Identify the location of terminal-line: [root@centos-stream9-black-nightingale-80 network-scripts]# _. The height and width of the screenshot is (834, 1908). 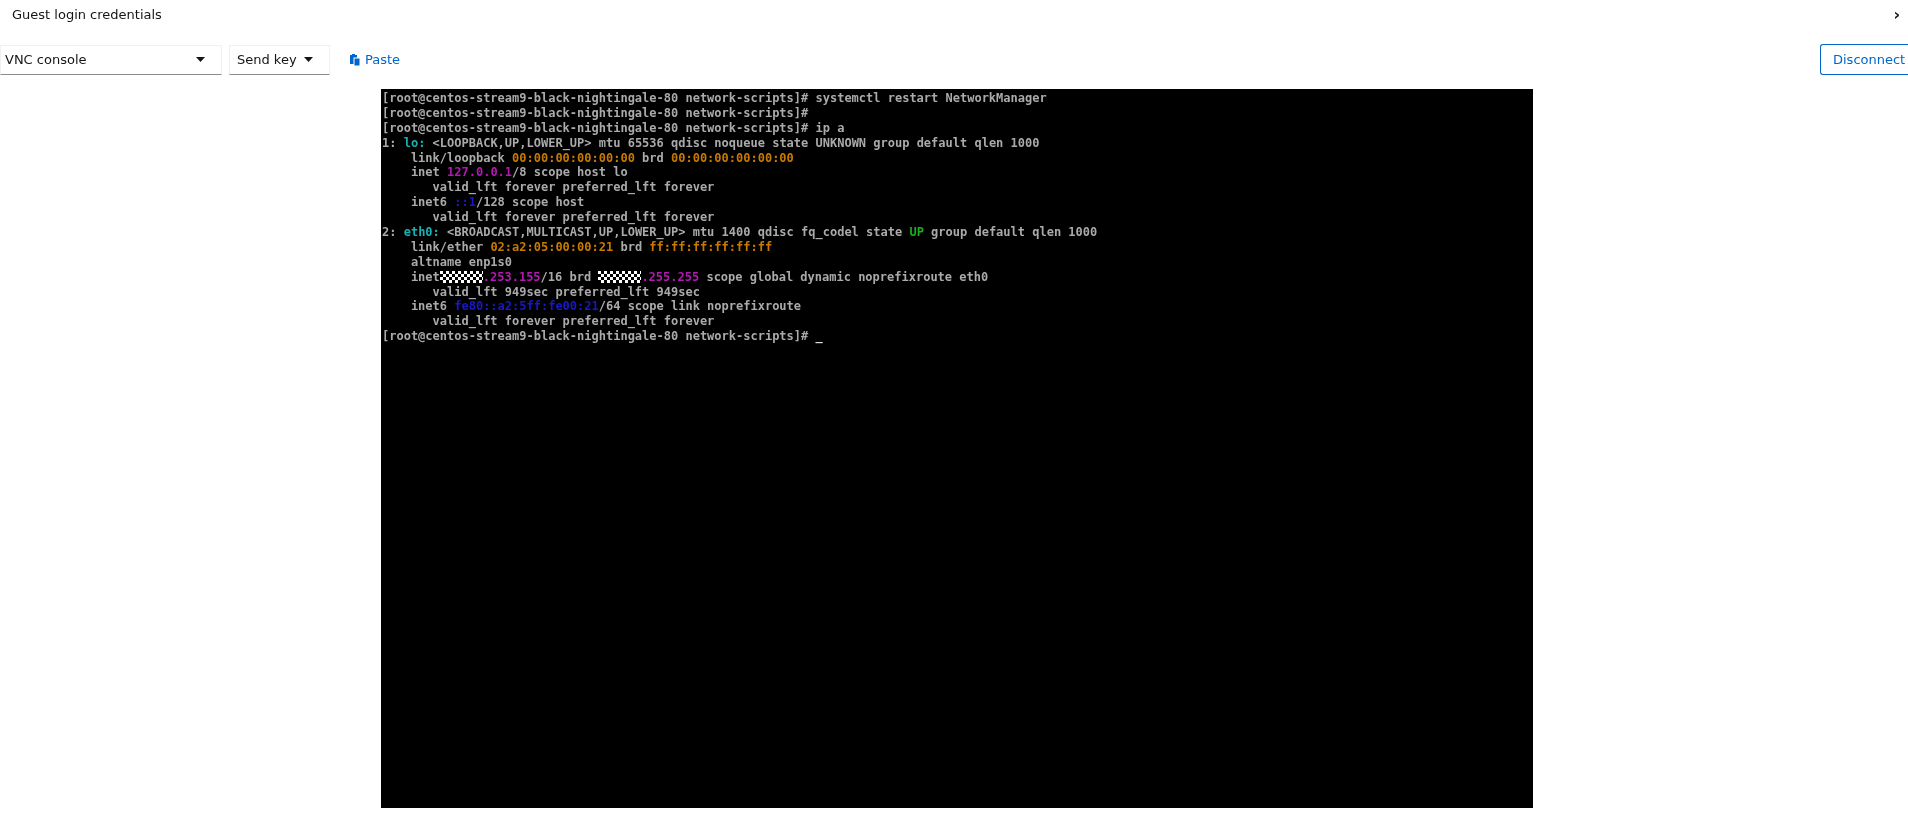
(602, 337).